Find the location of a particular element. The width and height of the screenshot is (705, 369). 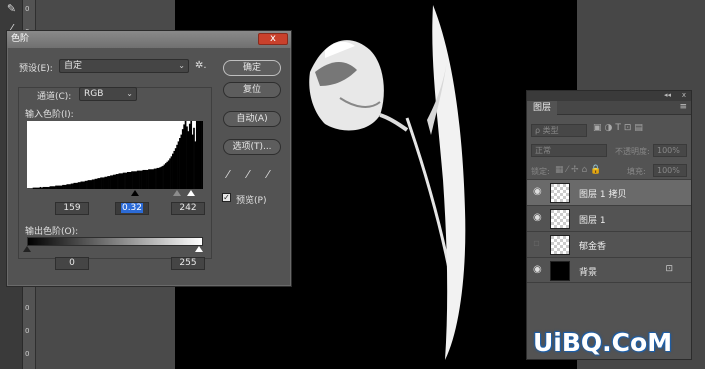

input-black-field: 159 is located at coordinates (72, 208).